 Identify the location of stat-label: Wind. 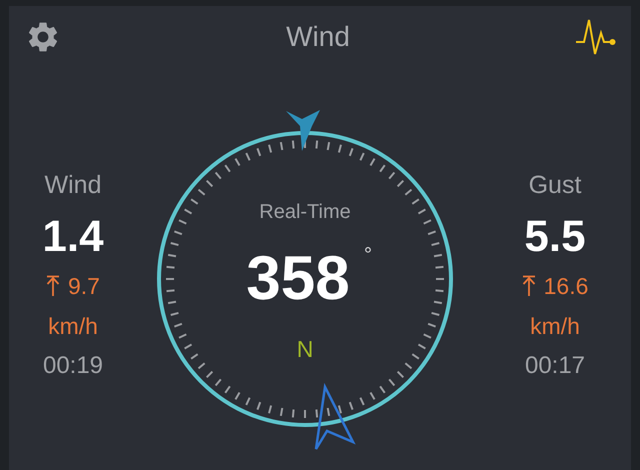
(73, 185).